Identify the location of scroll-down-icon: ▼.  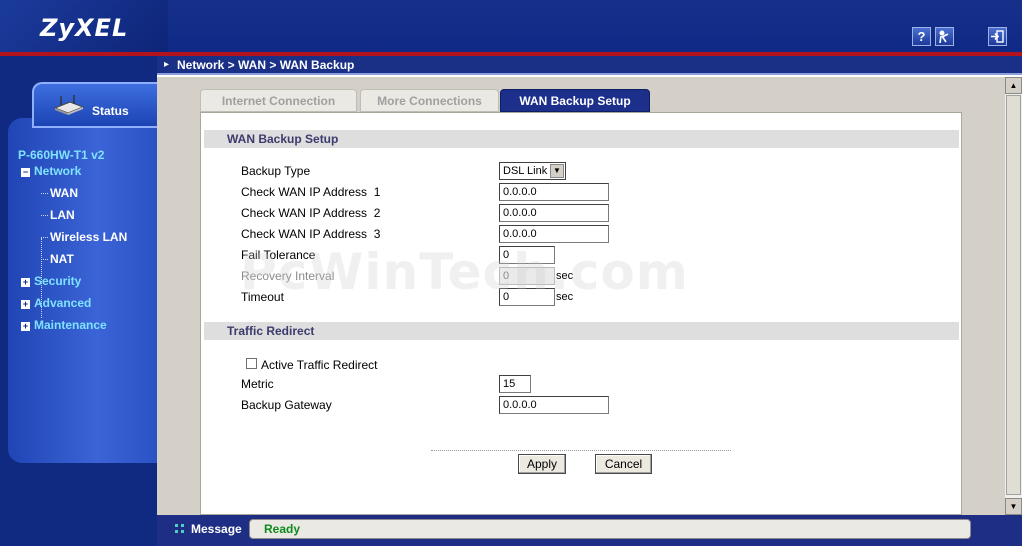
(1013, 506).